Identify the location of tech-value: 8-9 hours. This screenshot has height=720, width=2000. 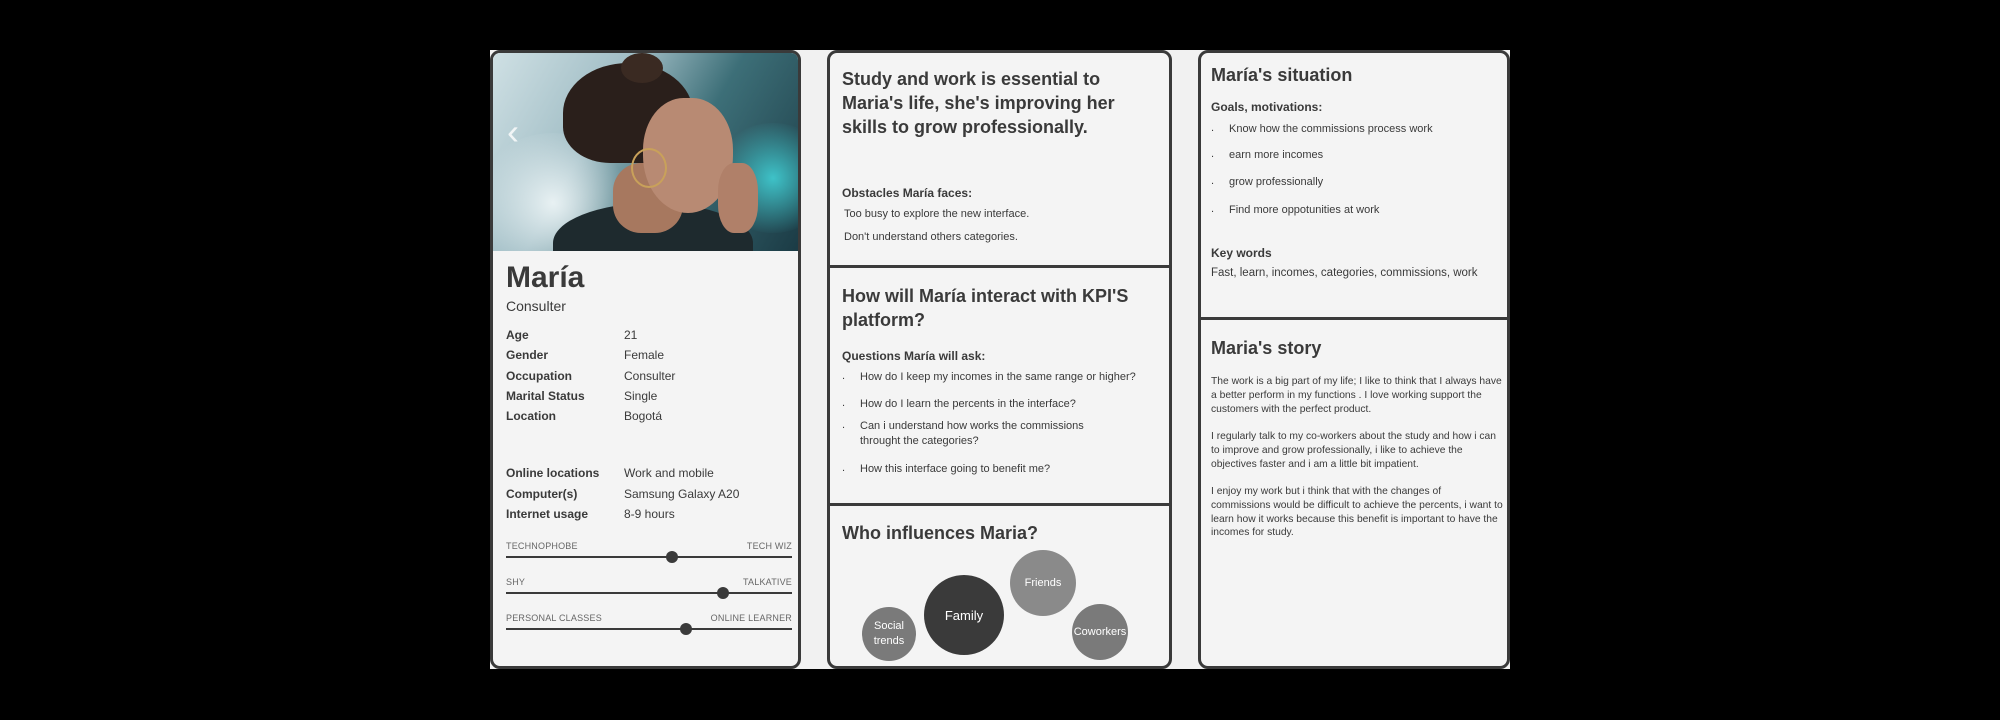
(649, 514).